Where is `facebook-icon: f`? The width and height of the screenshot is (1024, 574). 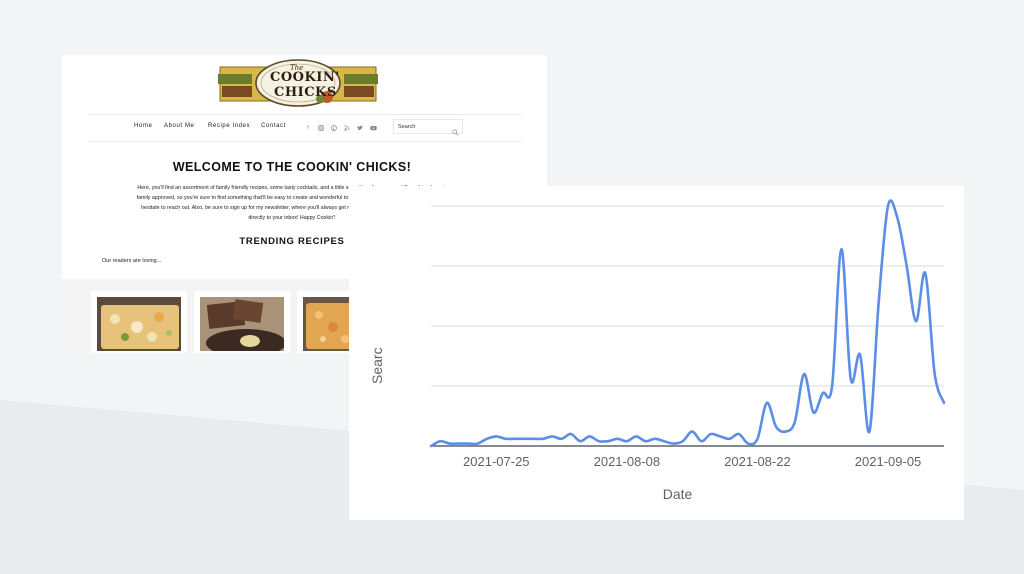
facebook-icon: f is located at coordinates (308, 128).